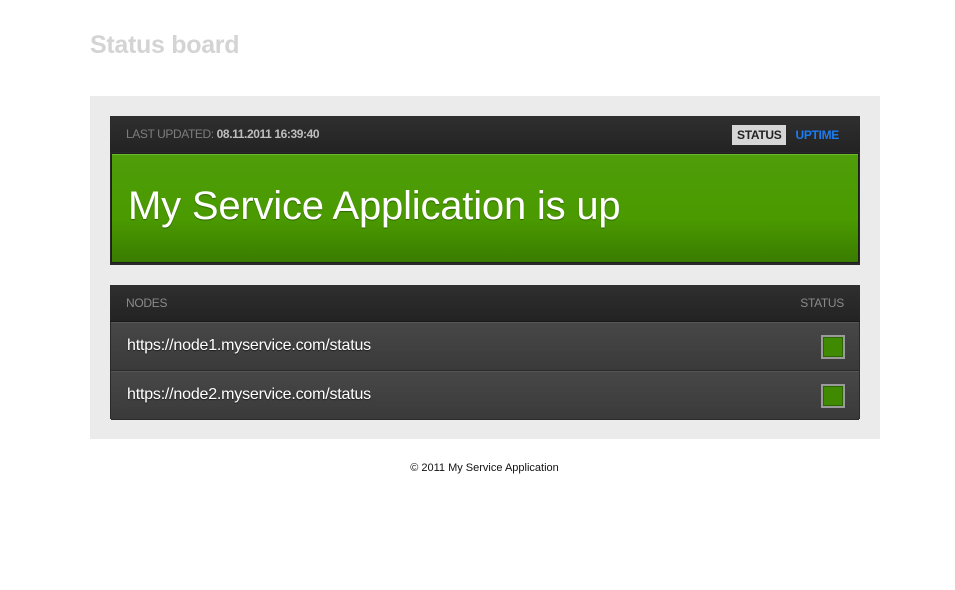 The height and width of the screenshot is (590, 955). I want to click on service-status-banner: My Service Application is up, so click(485, 208).